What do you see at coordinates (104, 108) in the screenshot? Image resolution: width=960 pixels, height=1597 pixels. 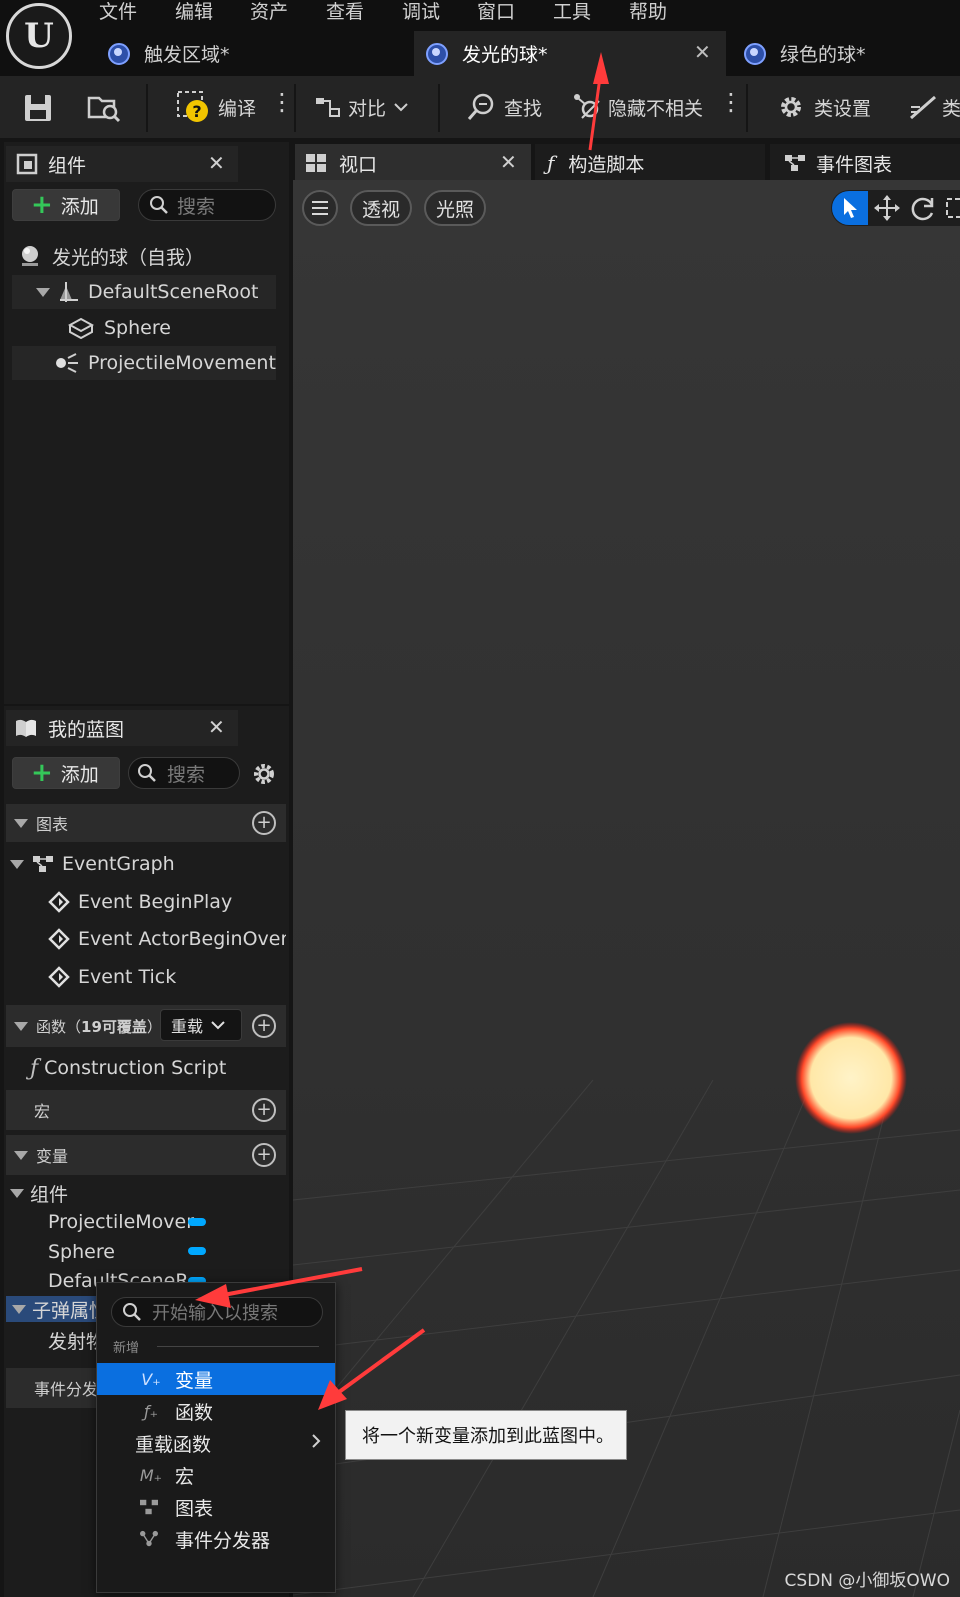 I see `browse-asset-icon` at bounding box center [104, 108].